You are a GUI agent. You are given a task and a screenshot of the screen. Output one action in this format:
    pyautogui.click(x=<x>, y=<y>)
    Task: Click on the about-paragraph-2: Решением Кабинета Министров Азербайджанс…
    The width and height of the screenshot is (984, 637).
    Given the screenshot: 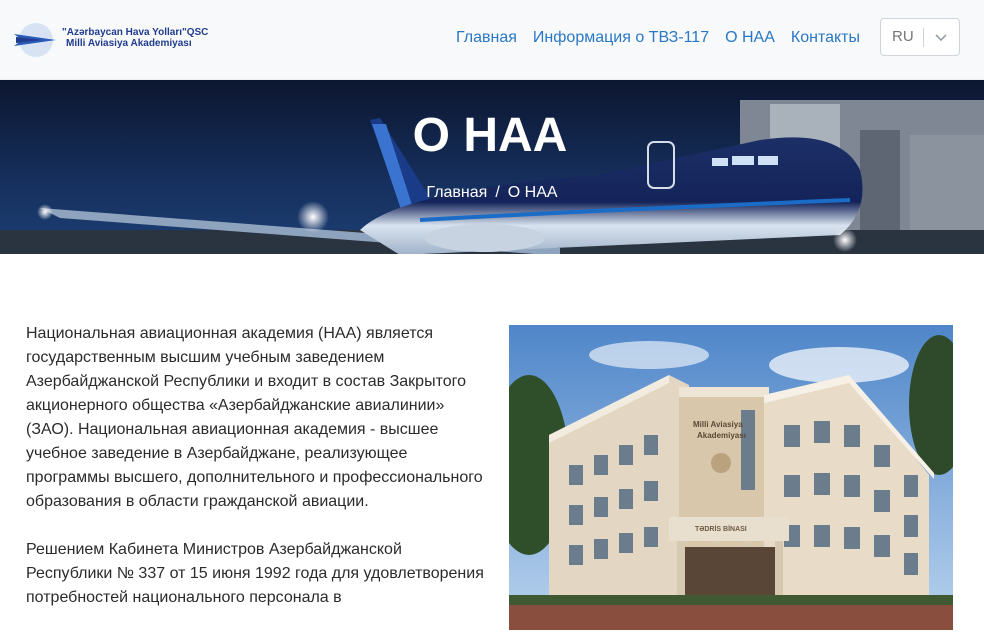 What is the action you would take?
    pyautogui.click(x=255, y=573)
    